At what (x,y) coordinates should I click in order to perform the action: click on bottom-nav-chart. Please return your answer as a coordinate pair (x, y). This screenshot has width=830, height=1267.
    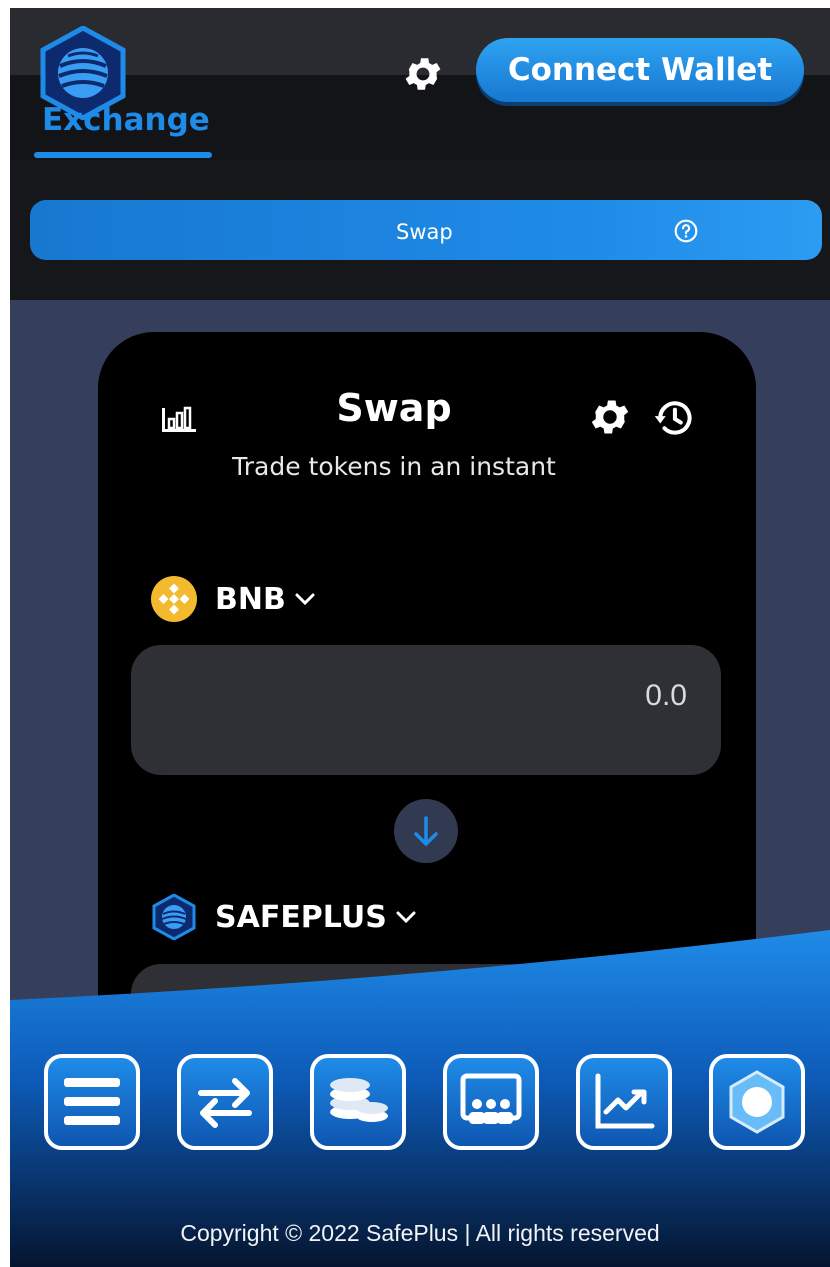
    Looking at the image, I should click on (624, 1102).